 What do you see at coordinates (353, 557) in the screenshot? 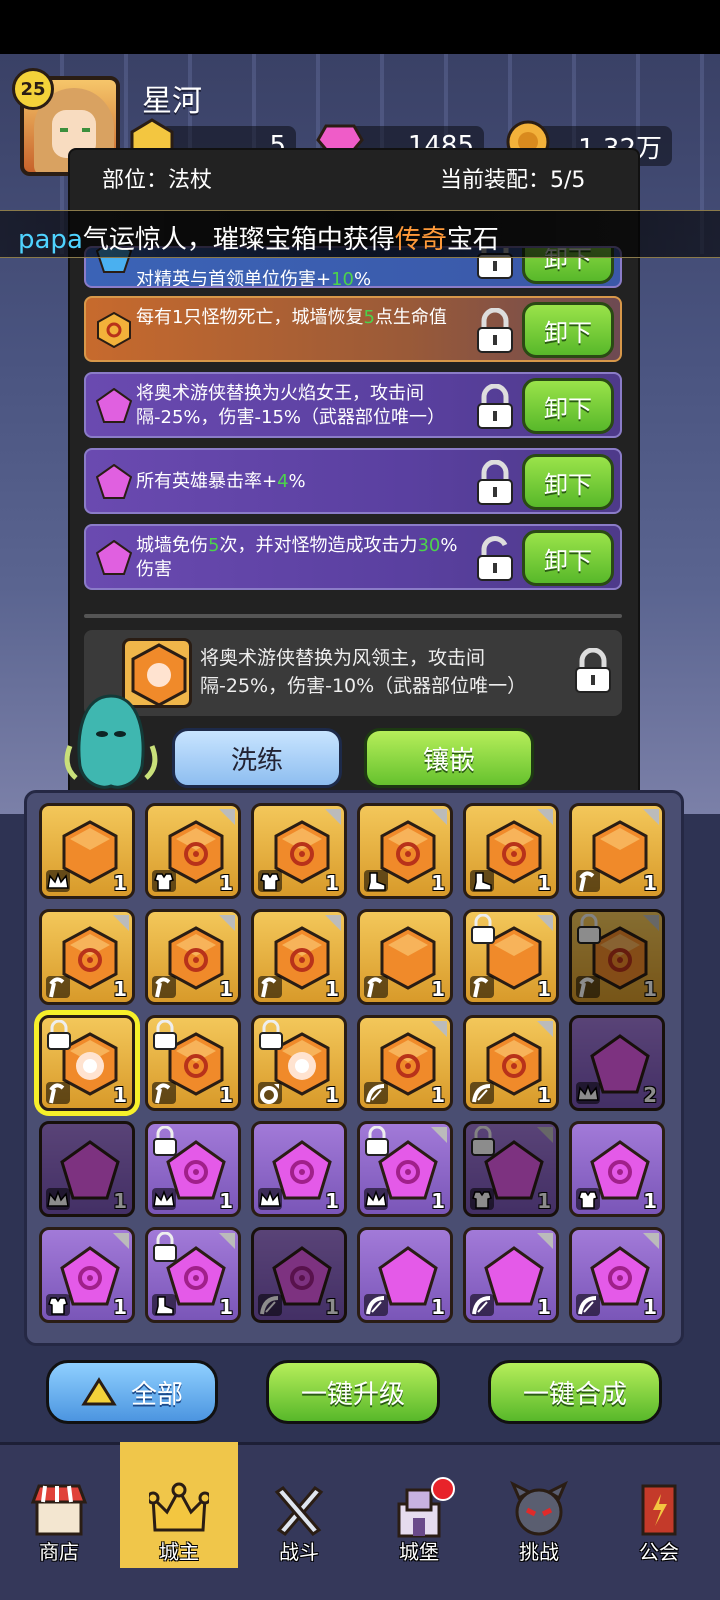
I see `equipped-gem-row: 城墙免伤5次，并对怪物造成攻击力30%伤害 卸下` at bounding box center [353, 557].